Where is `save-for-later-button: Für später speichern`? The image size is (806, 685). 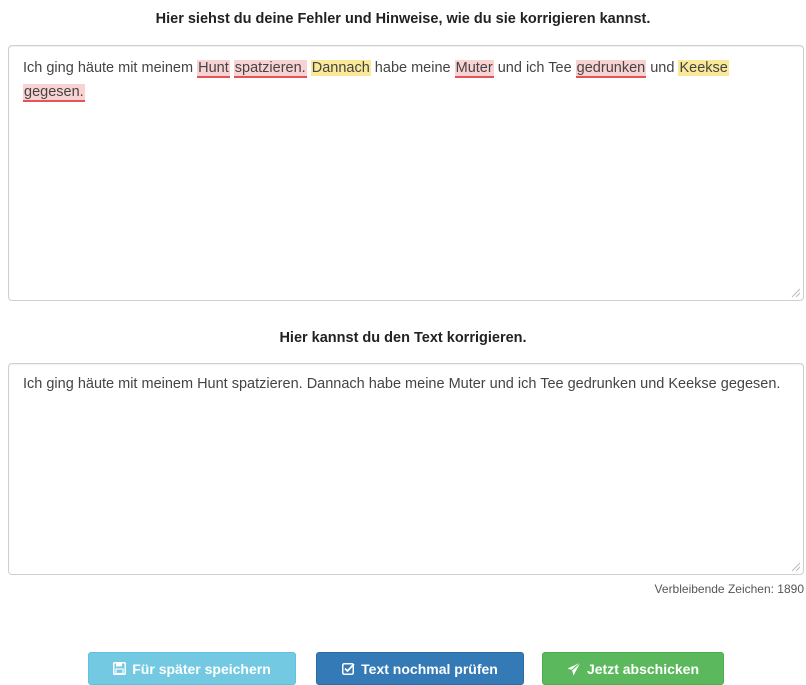
save-for-later-button: Für später speichern is located at coordinates (192, 668).